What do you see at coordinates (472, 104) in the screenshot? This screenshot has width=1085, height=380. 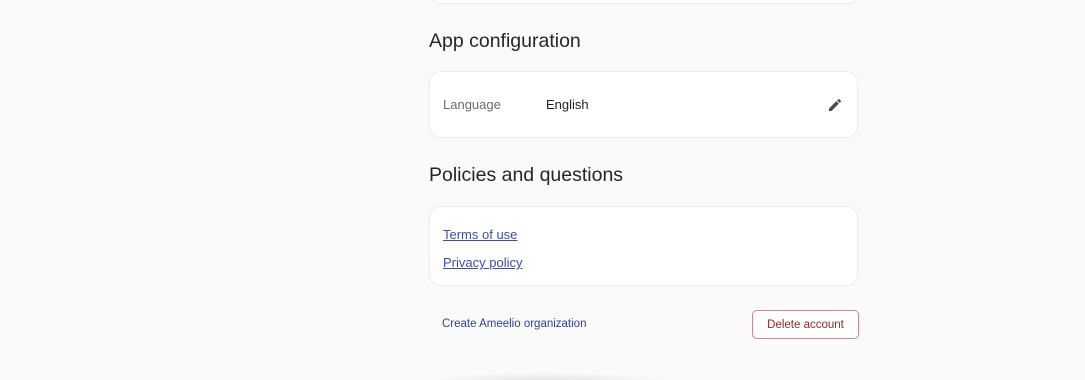 I see `language-label: Language` at bounding box center [472, 104].